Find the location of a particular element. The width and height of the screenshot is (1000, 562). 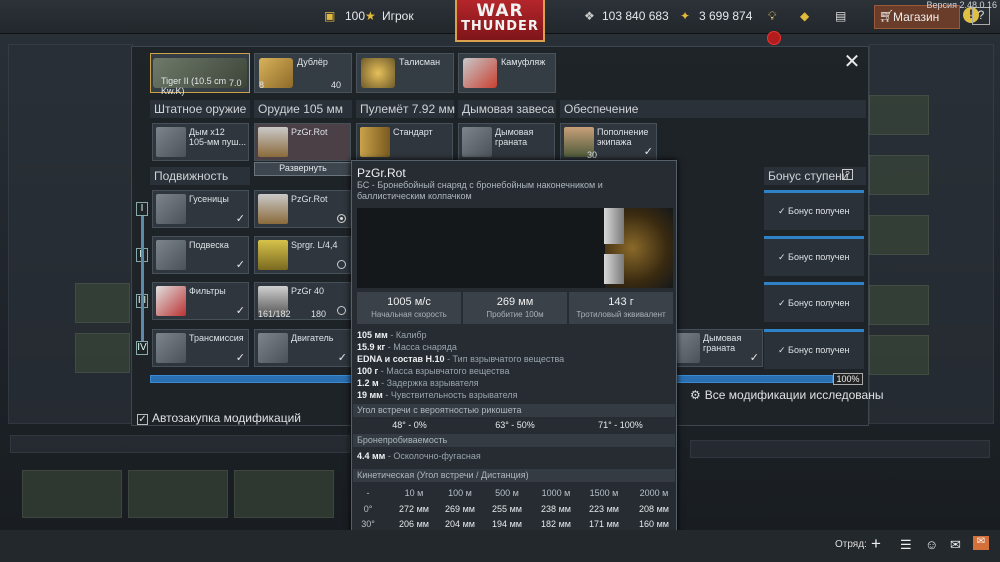

golden-eagles-balance: 3 699 874 is located at coordinates (726, 16).